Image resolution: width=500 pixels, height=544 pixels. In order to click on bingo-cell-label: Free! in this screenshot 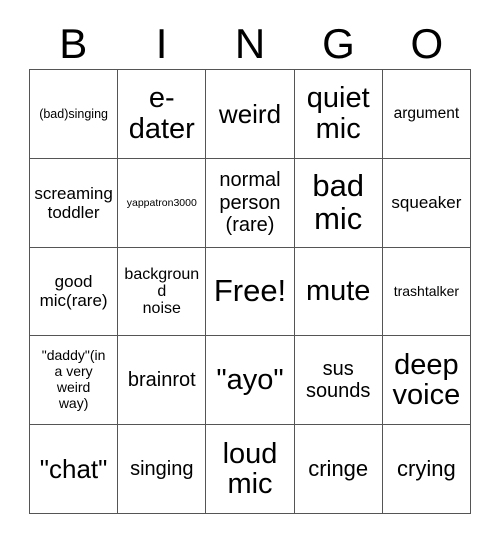, I will do `click(250, 291)`.